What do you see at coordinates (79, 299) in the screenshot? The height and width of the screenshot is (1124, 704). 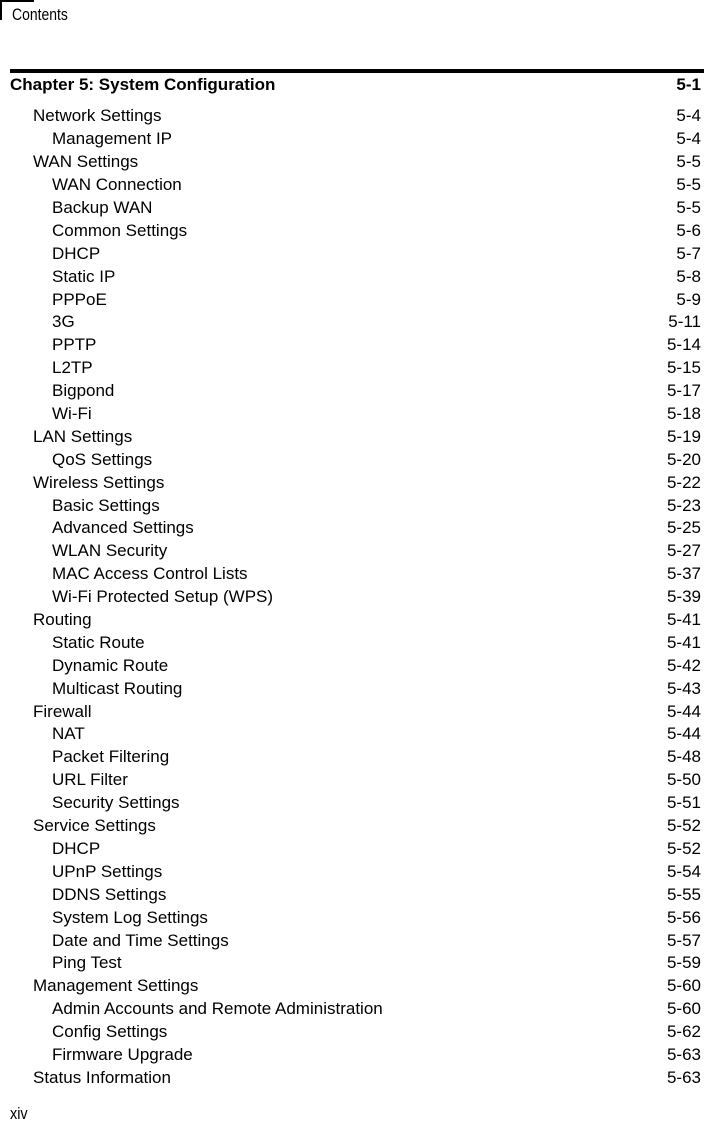 I see `toc-entry-label: PPPoE` at bounding box center [79, 299].